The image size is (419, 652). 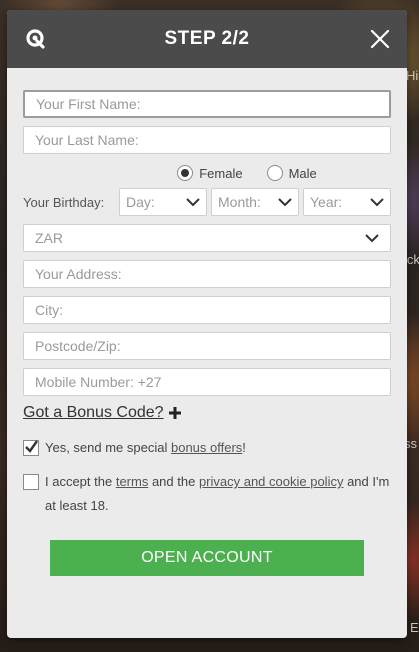 I want to click on plus-icon, so click(x=175, y=413).